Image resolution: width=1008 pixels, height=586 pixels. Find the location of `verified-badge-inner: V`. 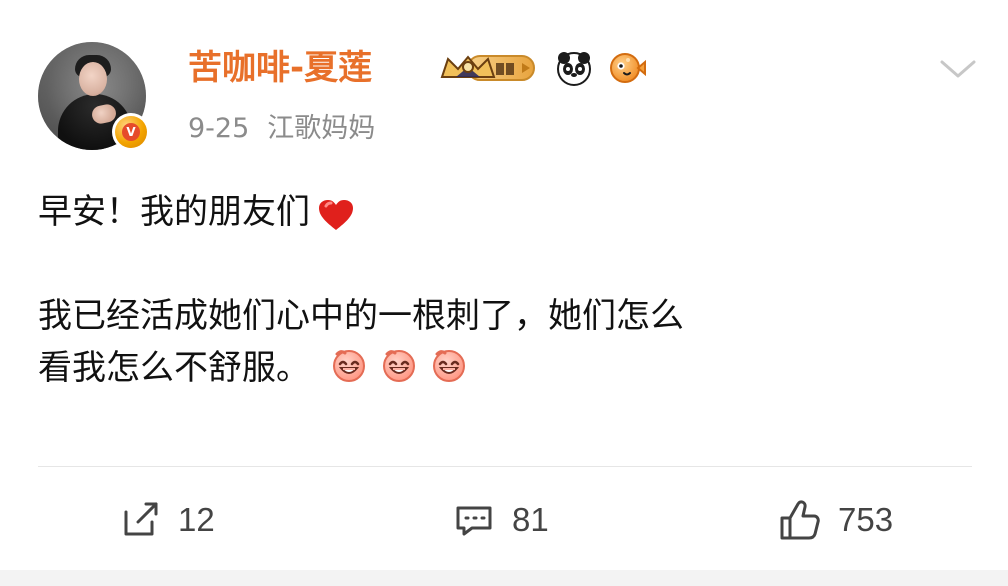

verified-badge-inner: V is located at coordinates (131, 132).